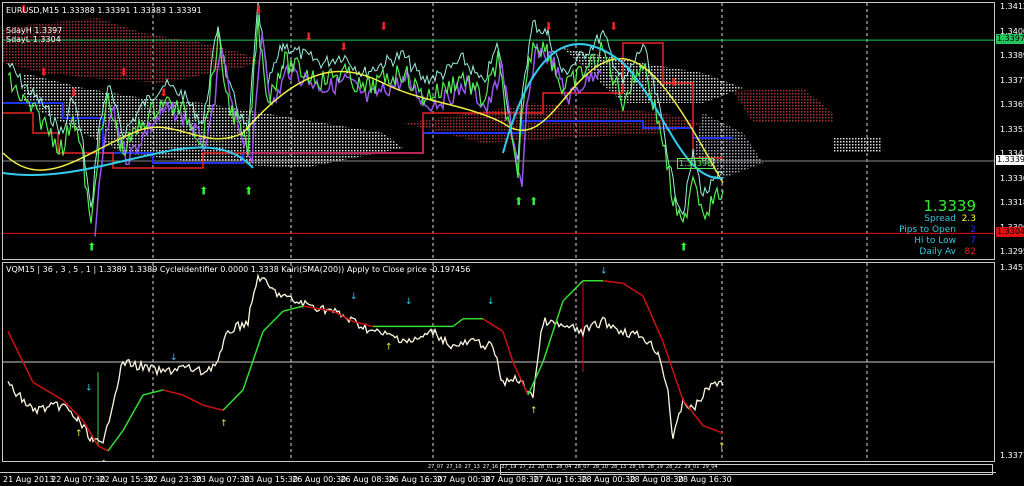 Image resolution: width=1024 pixels, height=486 pixels. Describe the element at coordinates (1012, 6) in the screenshot. I see `price-tick-label: 1.34125` at that location.